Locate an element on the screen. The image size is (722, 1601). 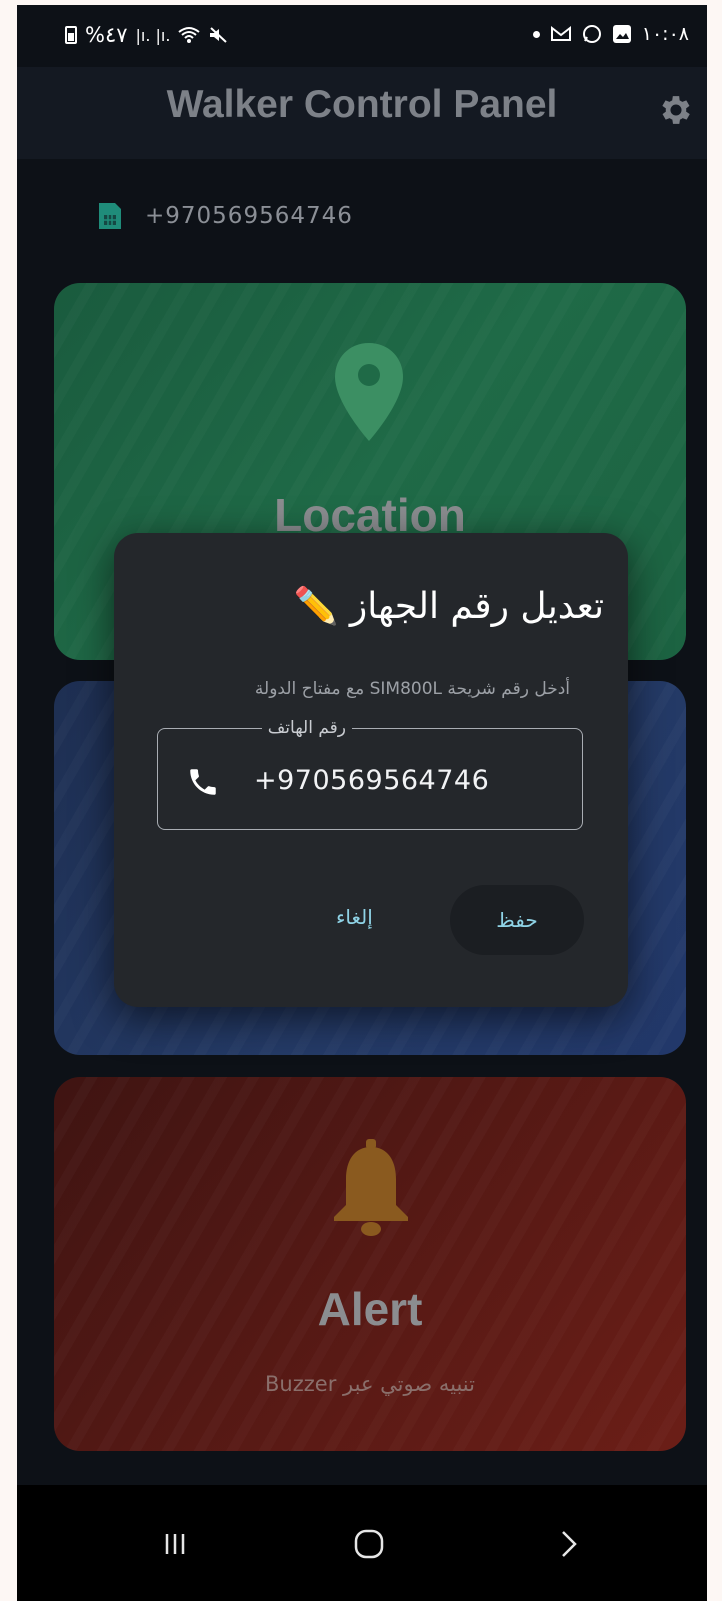
app-title: Walker Control Panel is located at coordinates (362, 104).